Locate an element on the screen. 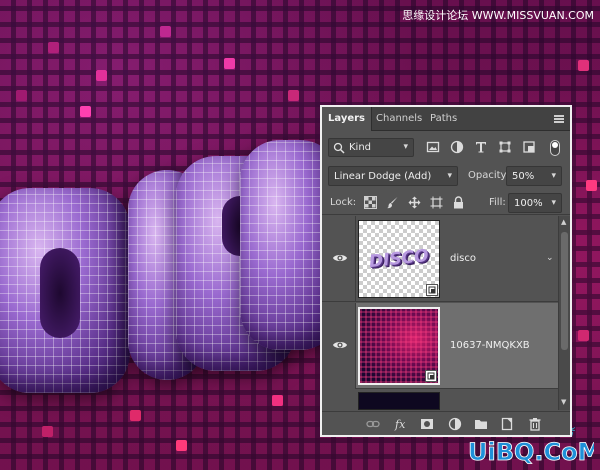  kind-label: Kind is located at coordinates (360, 147).